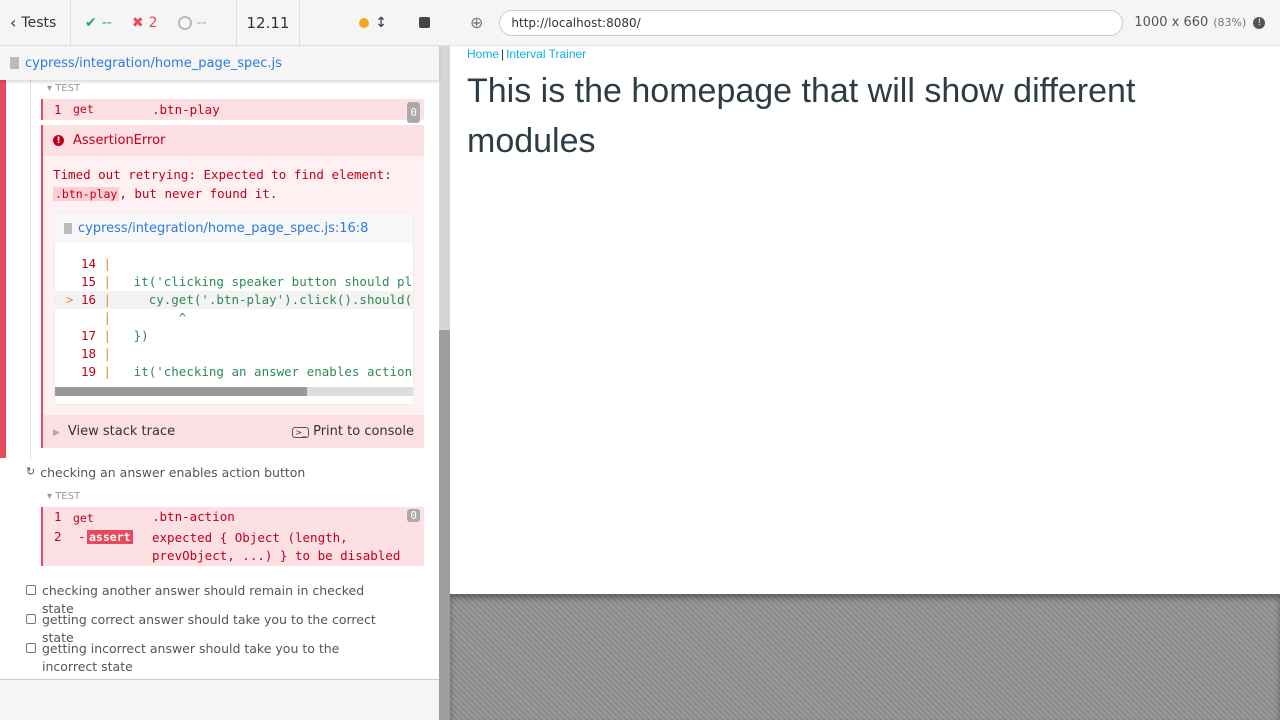 The width and height of the screenshot is (1280, 720). I want to click on command-number: 2, so click(58, 536).